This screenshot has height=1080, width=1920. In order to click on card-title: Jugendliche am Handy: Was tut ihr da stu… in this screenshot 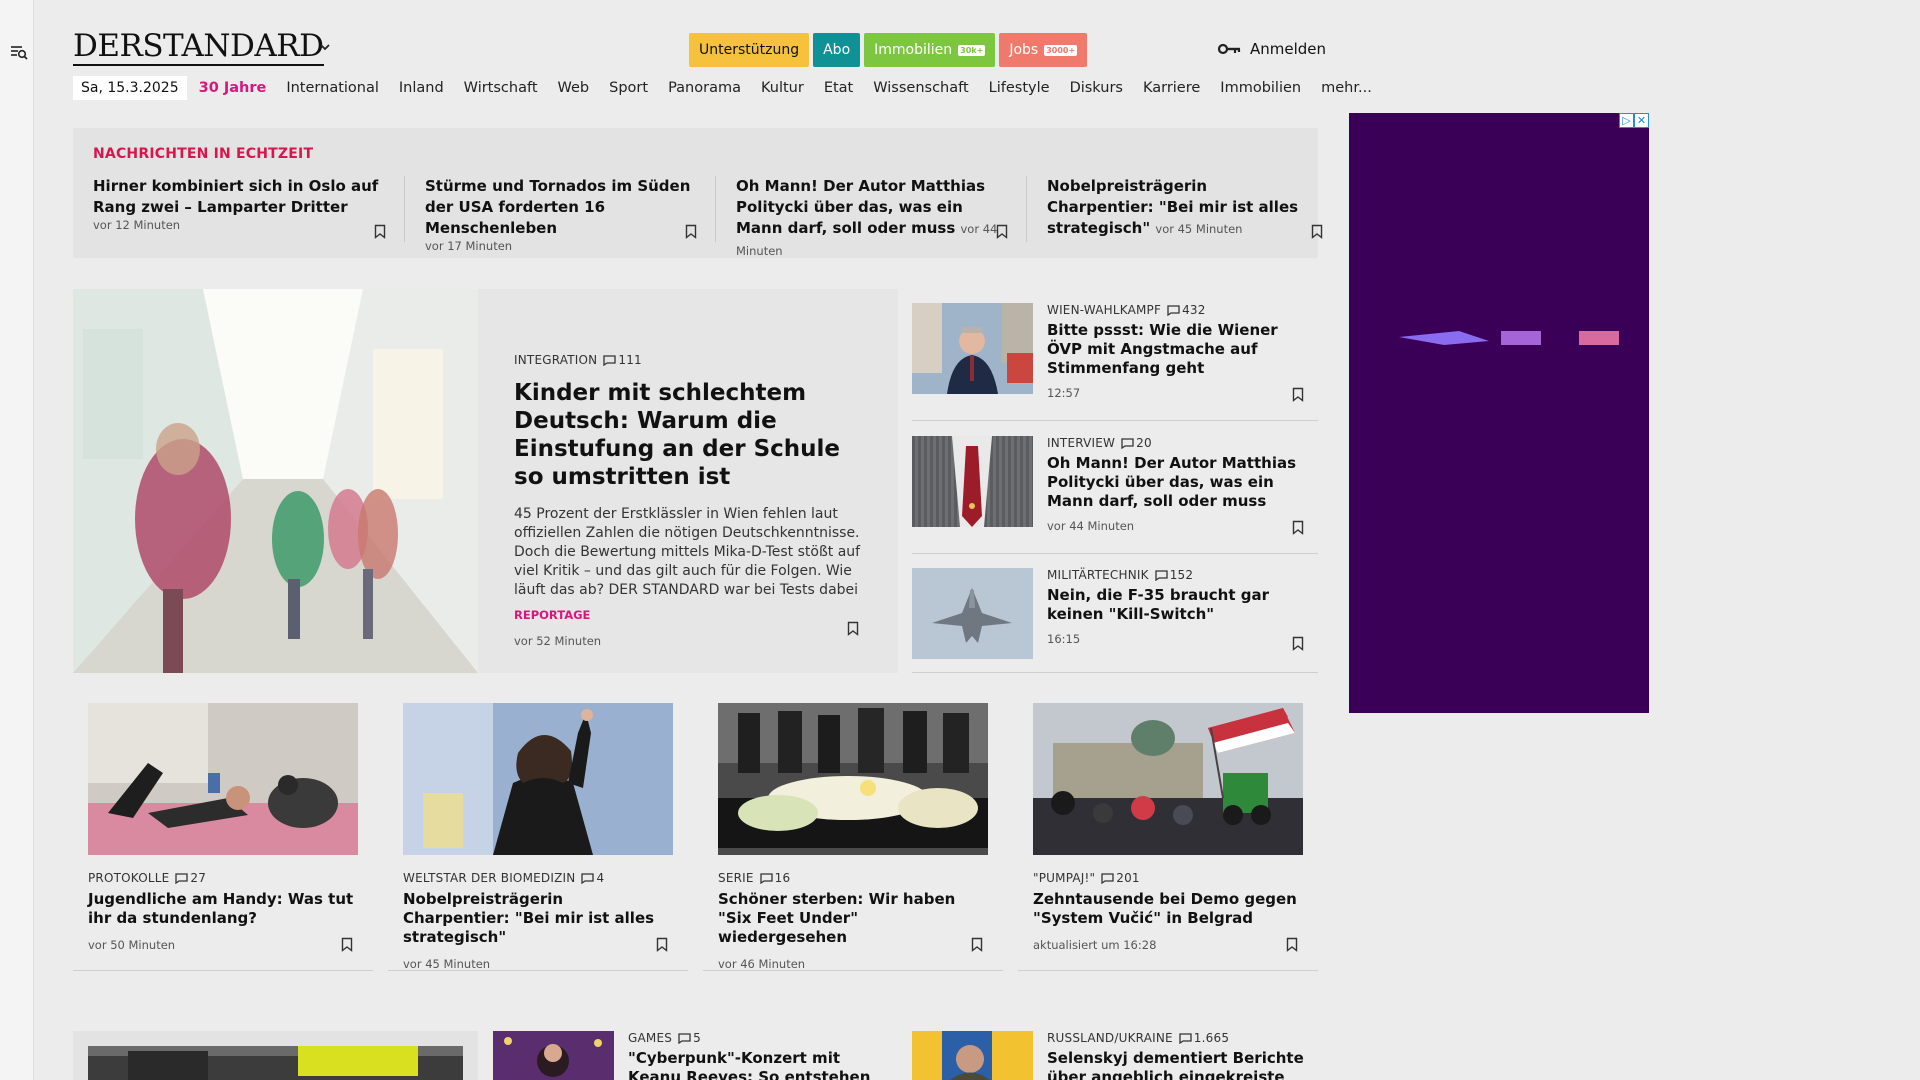, I will do `click(223, 909)`.